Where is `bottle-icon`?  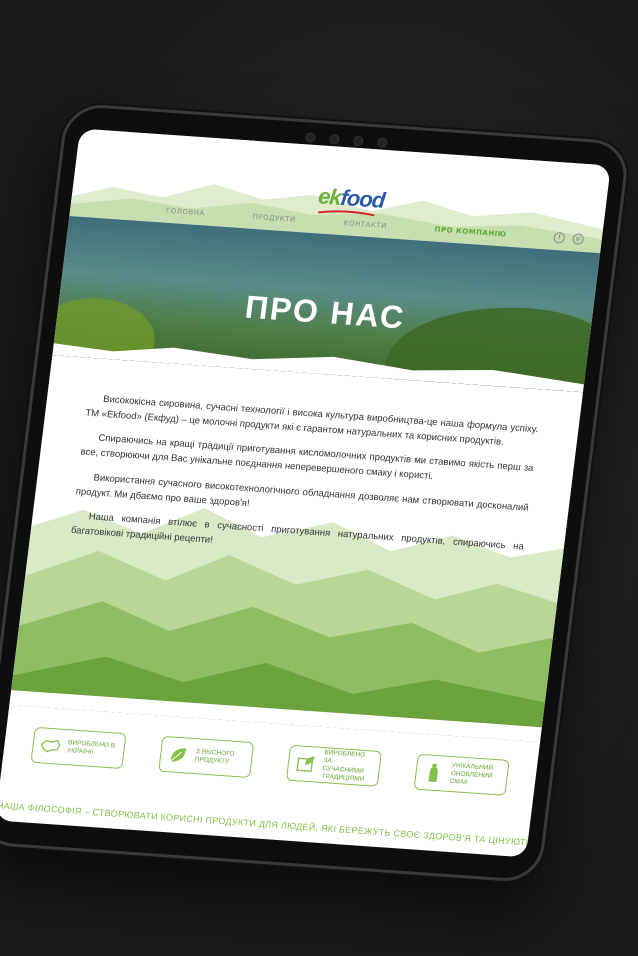 bottle-icon is located at coordinates (433, 773).